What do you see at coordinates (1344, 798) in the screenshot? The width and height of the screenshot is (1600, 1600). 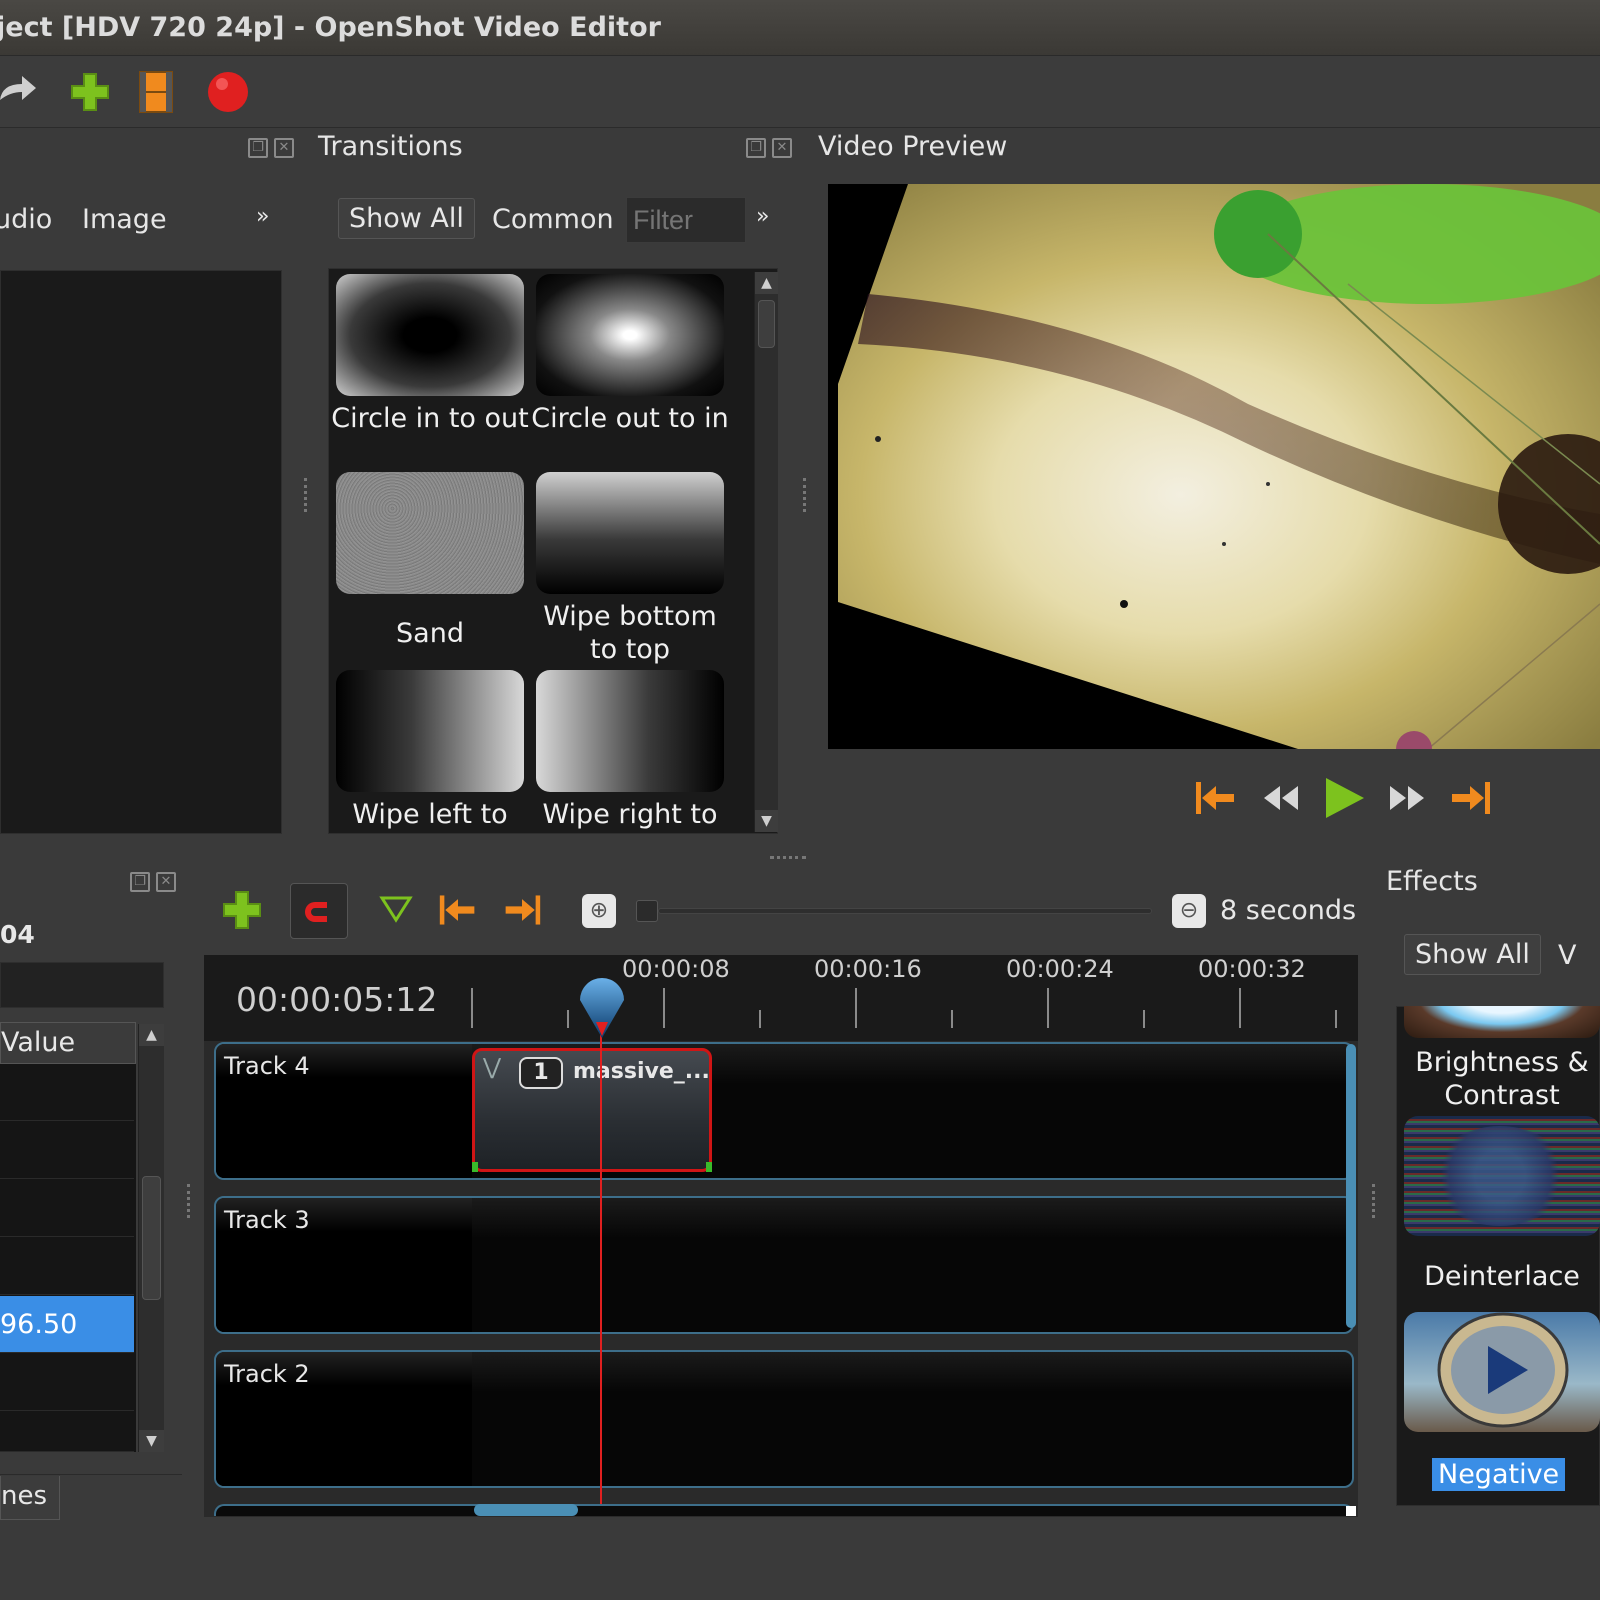 I see `play-icon` at bounding box center [1344, 798].